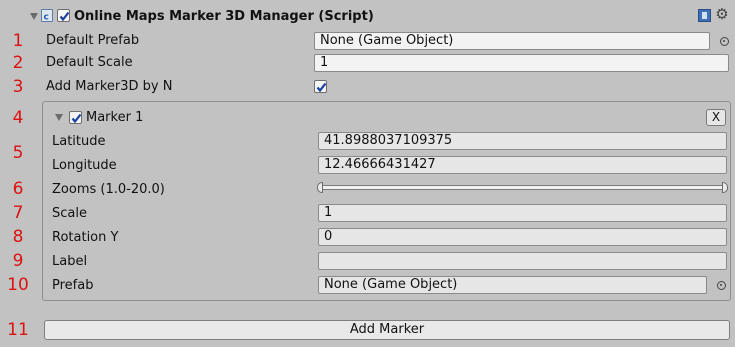  What do you see at coordinates (716, 117) in the screenshot?
I see `remove-marker-button: X` at bounding box center [716, 117].